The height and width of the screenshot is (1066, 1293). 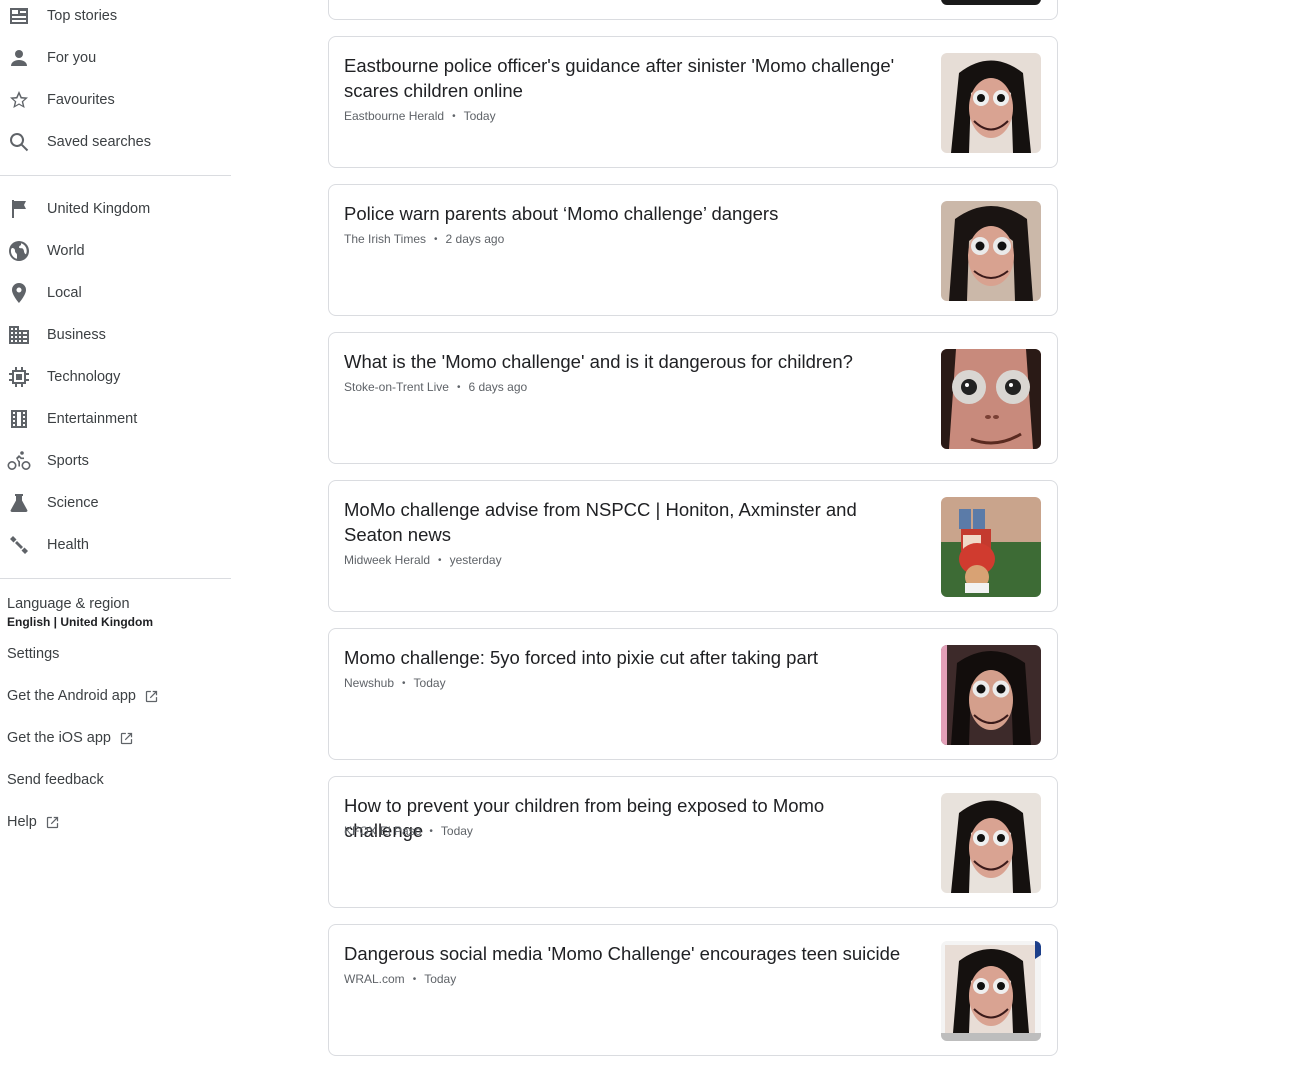 I want to click on article-source: Newshub, so click(x=369, y=683).